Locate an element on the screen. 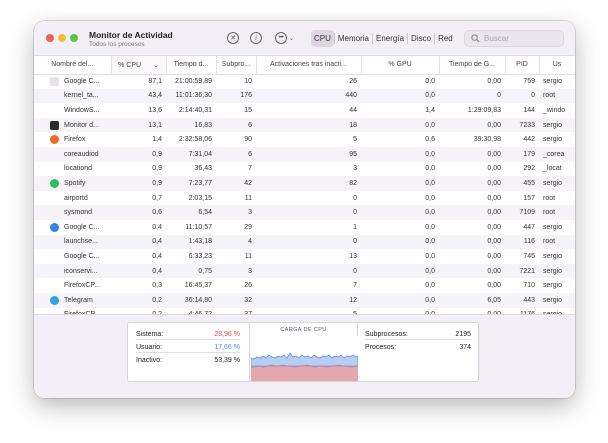 The image size is (608, 443). more-actions-button: ••• ⌄ is located at coordinates (284, 38).